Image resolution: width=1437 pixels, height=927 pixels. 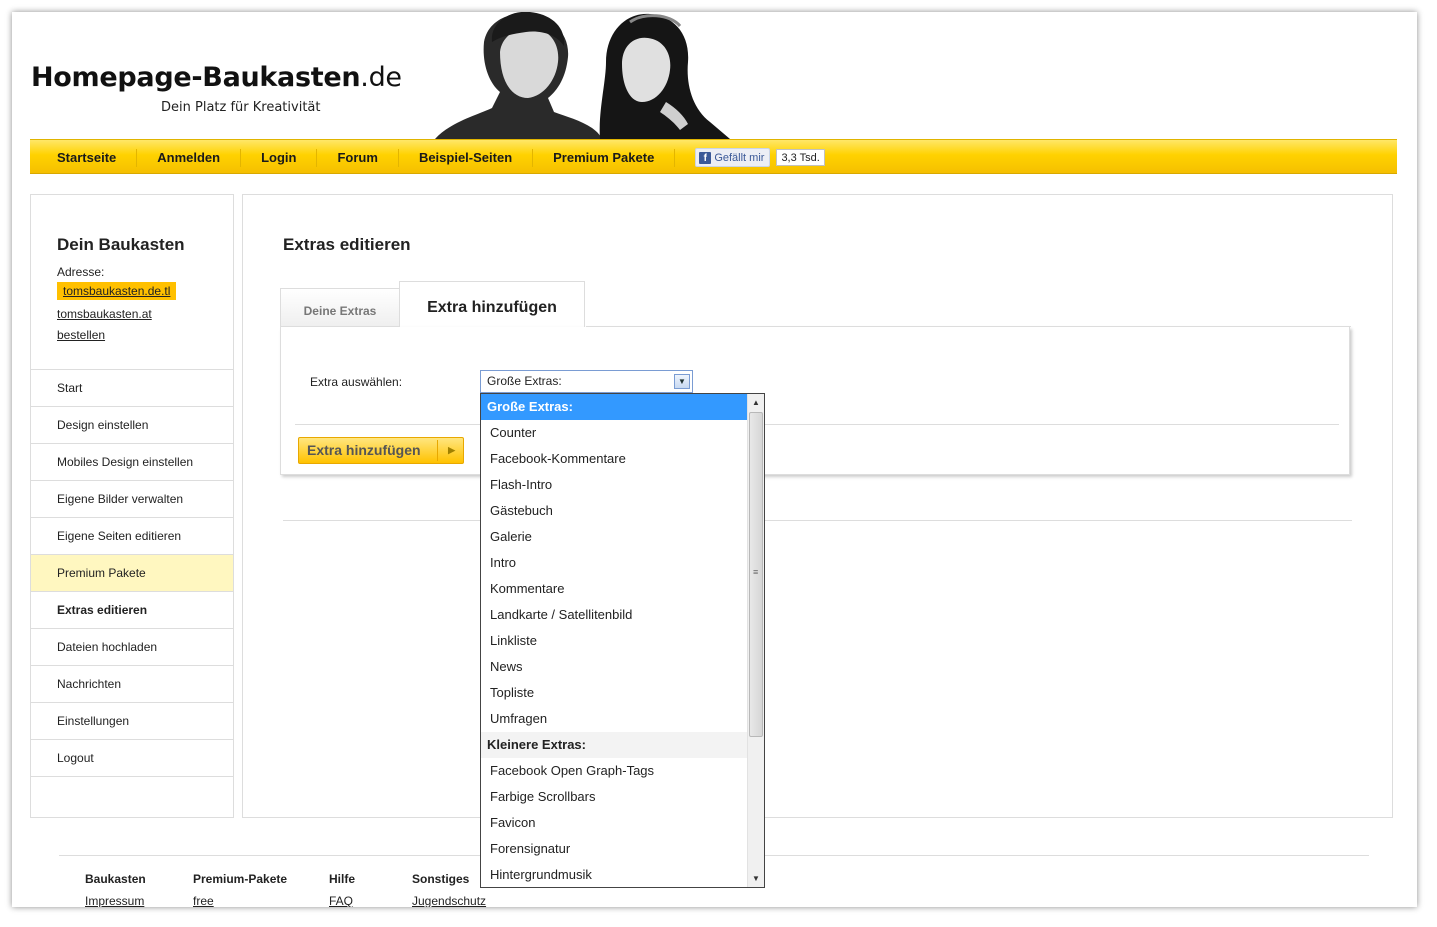 What do you see at coordinates (87, 157) in the screenshot?
I see `nav-startseite: Startseite` at bounding box center [87, 157].